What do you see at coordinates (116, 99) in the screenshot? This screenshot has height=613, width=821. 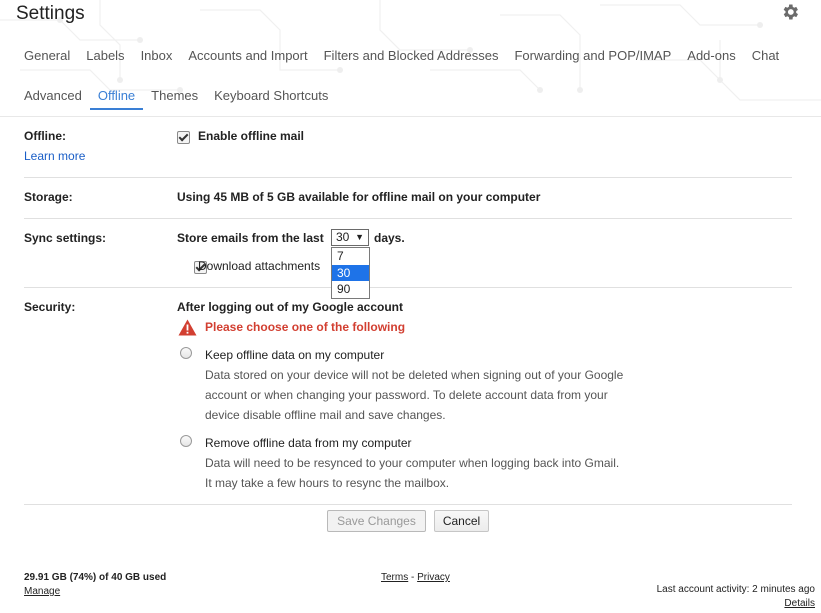 I see `tab-offline: Offline` at bounding box center [116, 99].